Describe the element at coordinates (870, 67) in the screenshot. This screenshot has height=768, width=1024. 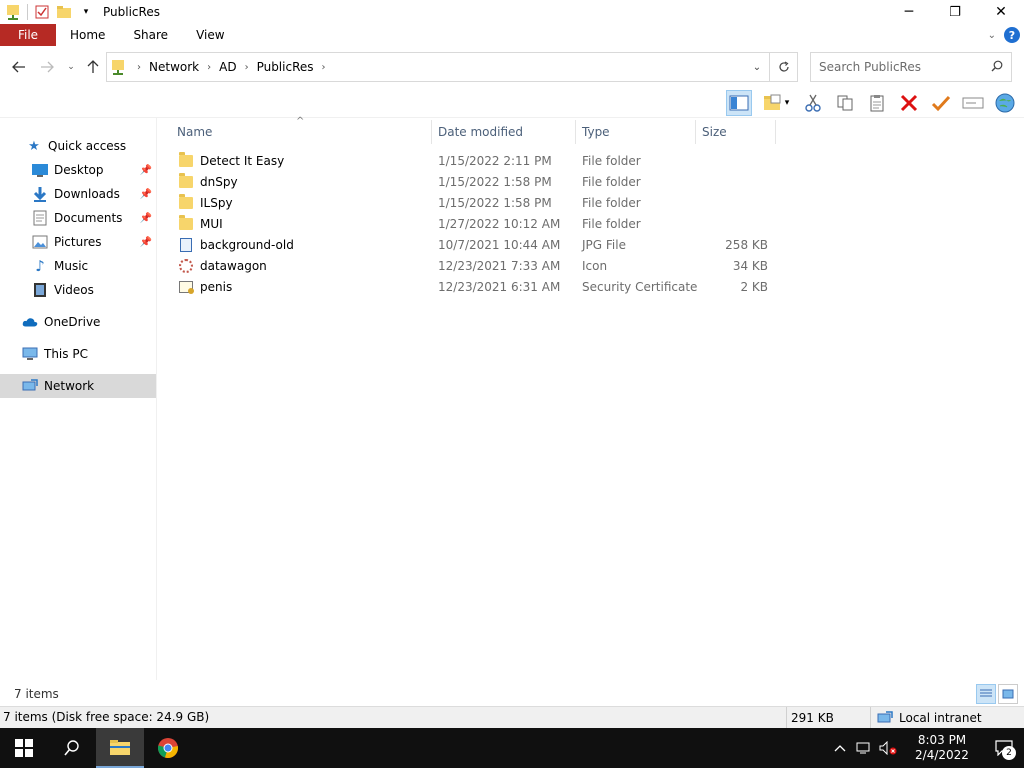
I see `search-placeholder: Search PublicRes` at that location.